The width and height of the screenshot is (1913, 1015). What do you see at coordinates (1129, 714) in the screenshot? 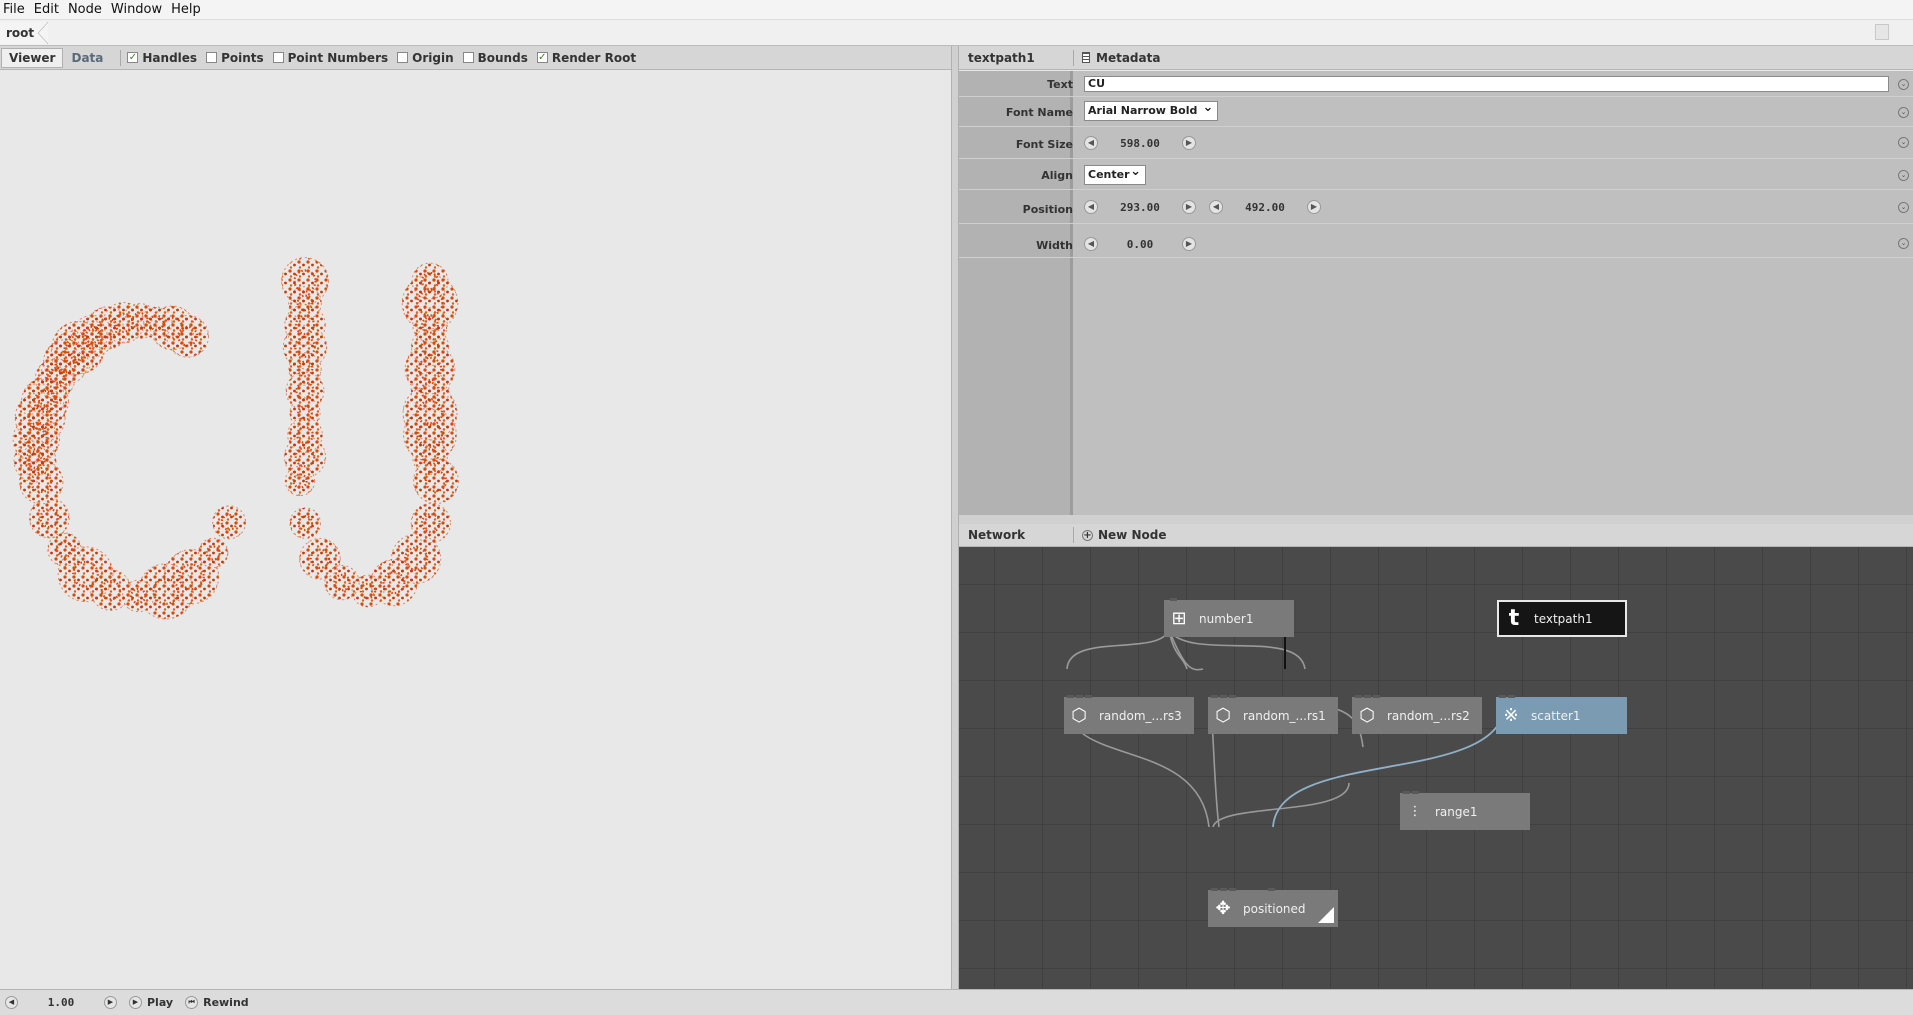
I see `node-random-rs3: ⬡ random_...rs3` at bounding box center [1129, 714].